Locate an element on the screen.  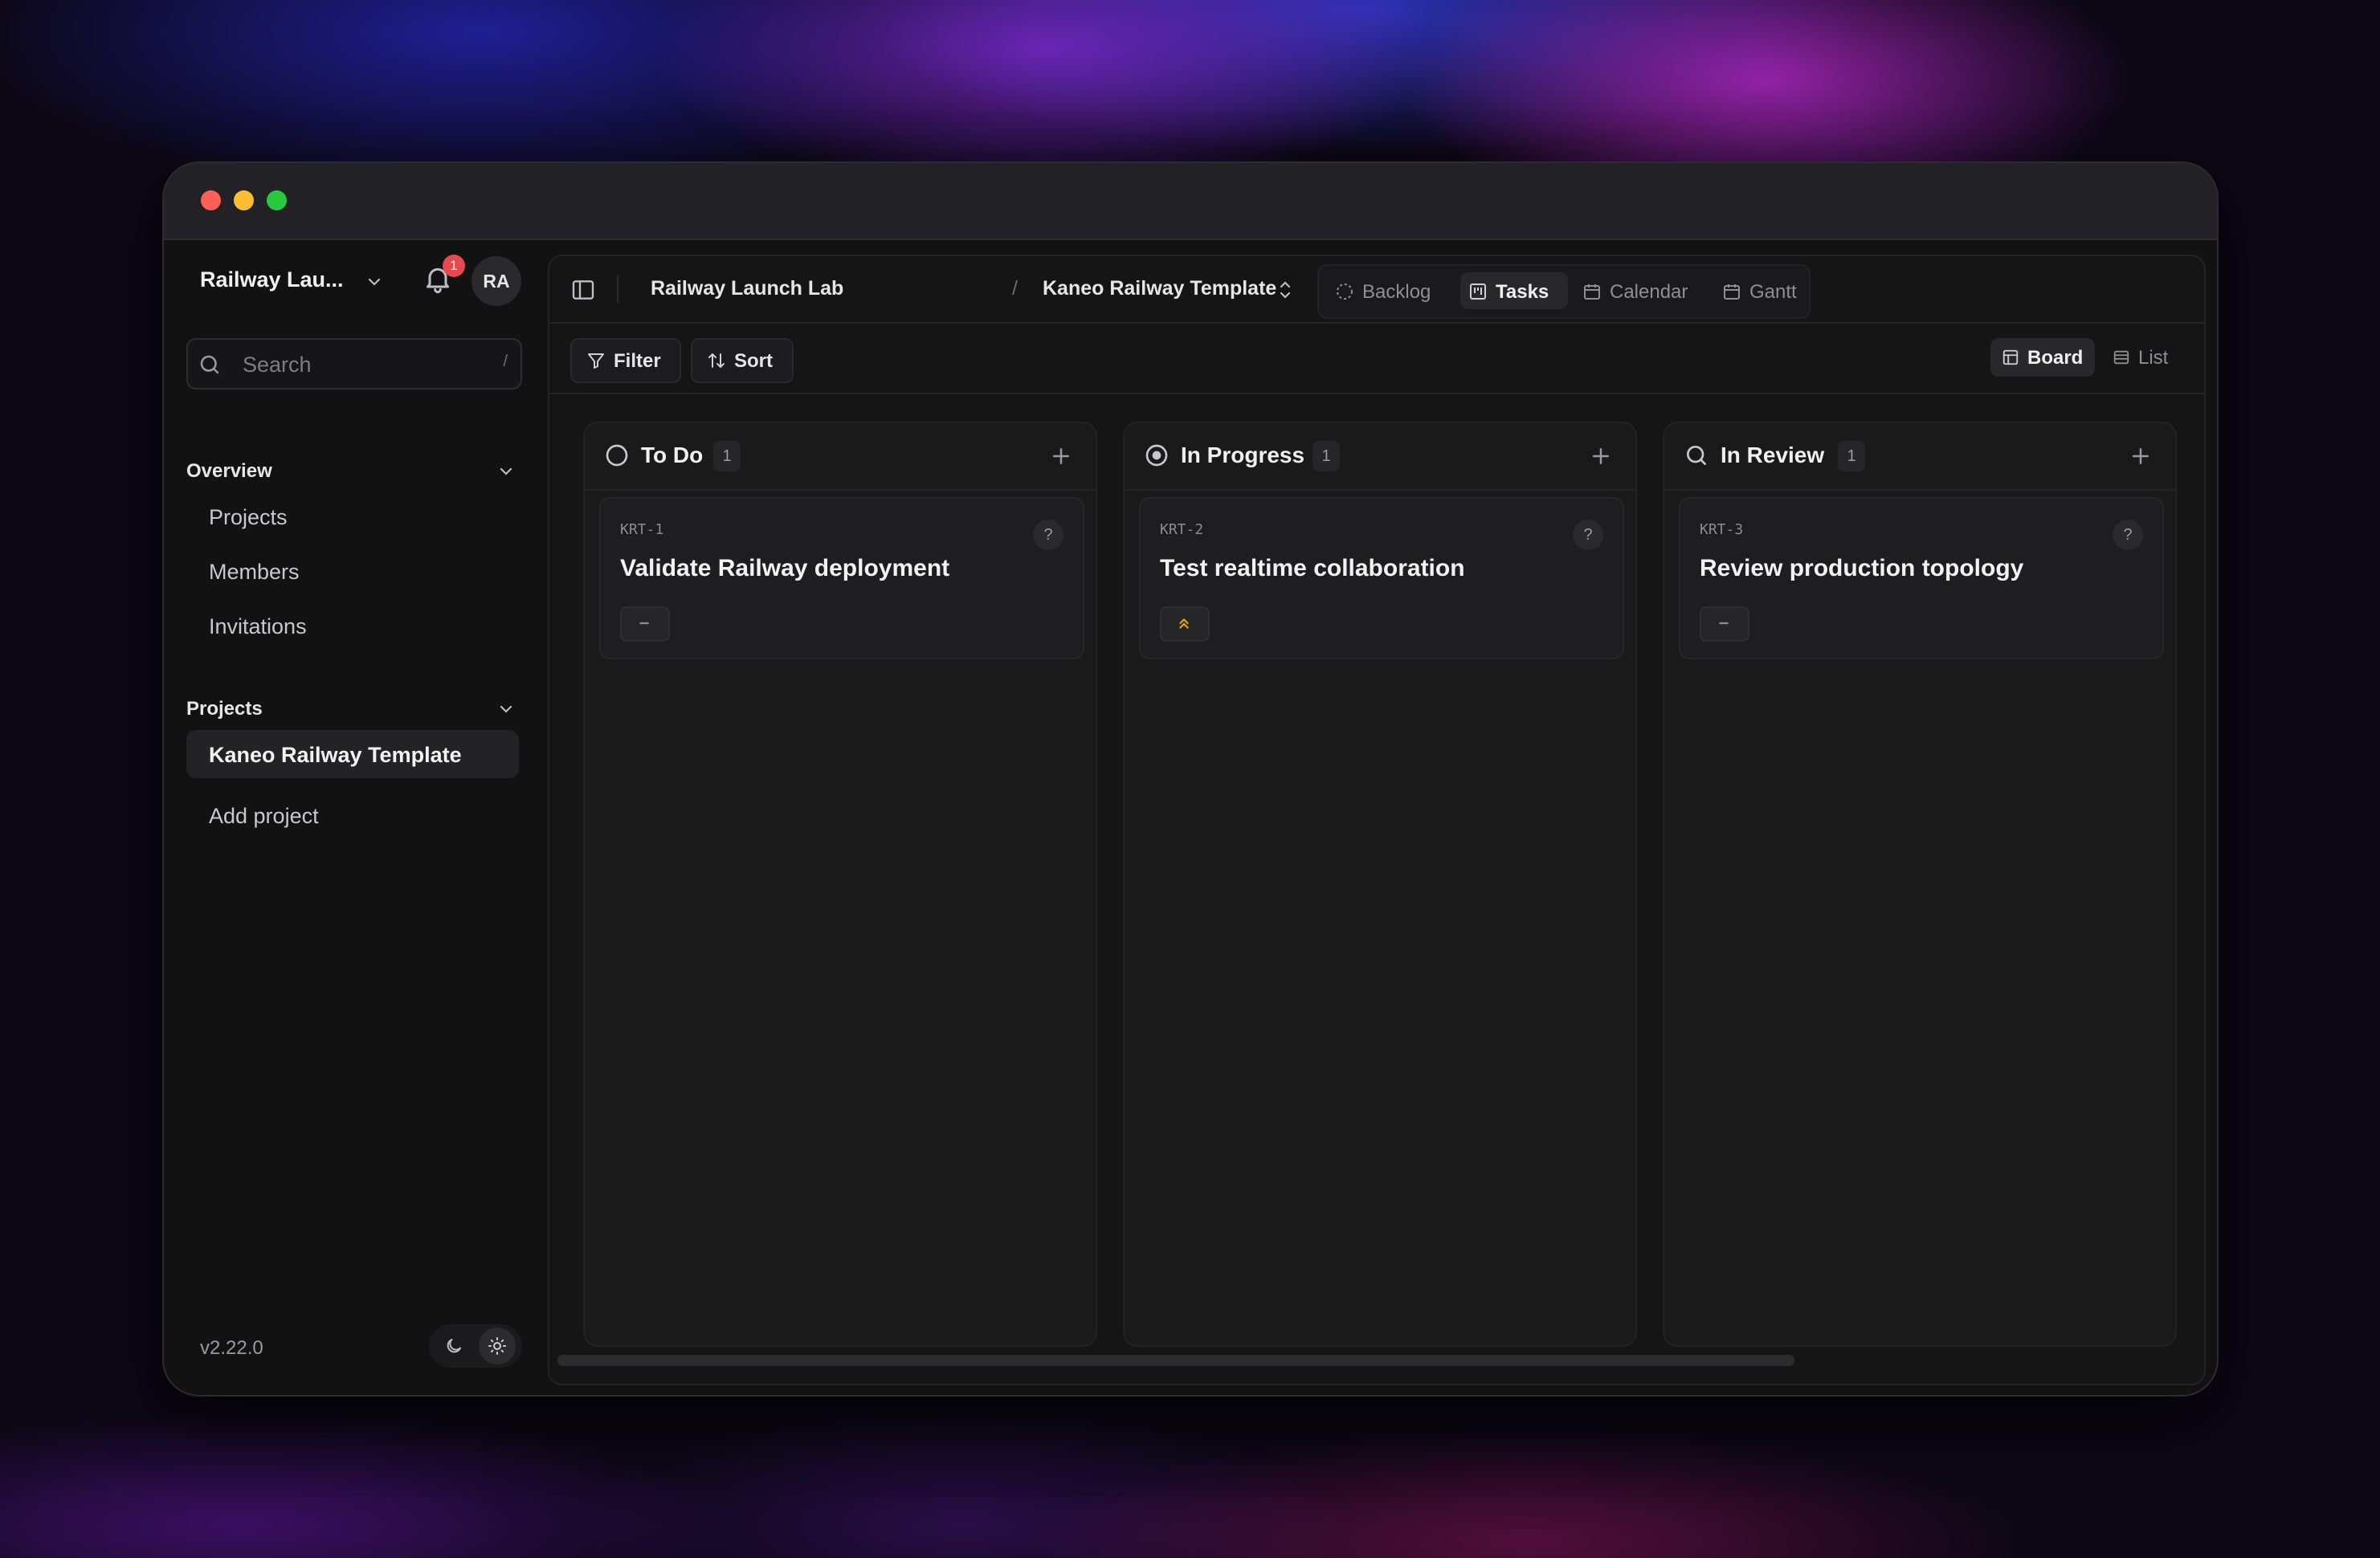
search-box: / is located at coordinates (354, 364).